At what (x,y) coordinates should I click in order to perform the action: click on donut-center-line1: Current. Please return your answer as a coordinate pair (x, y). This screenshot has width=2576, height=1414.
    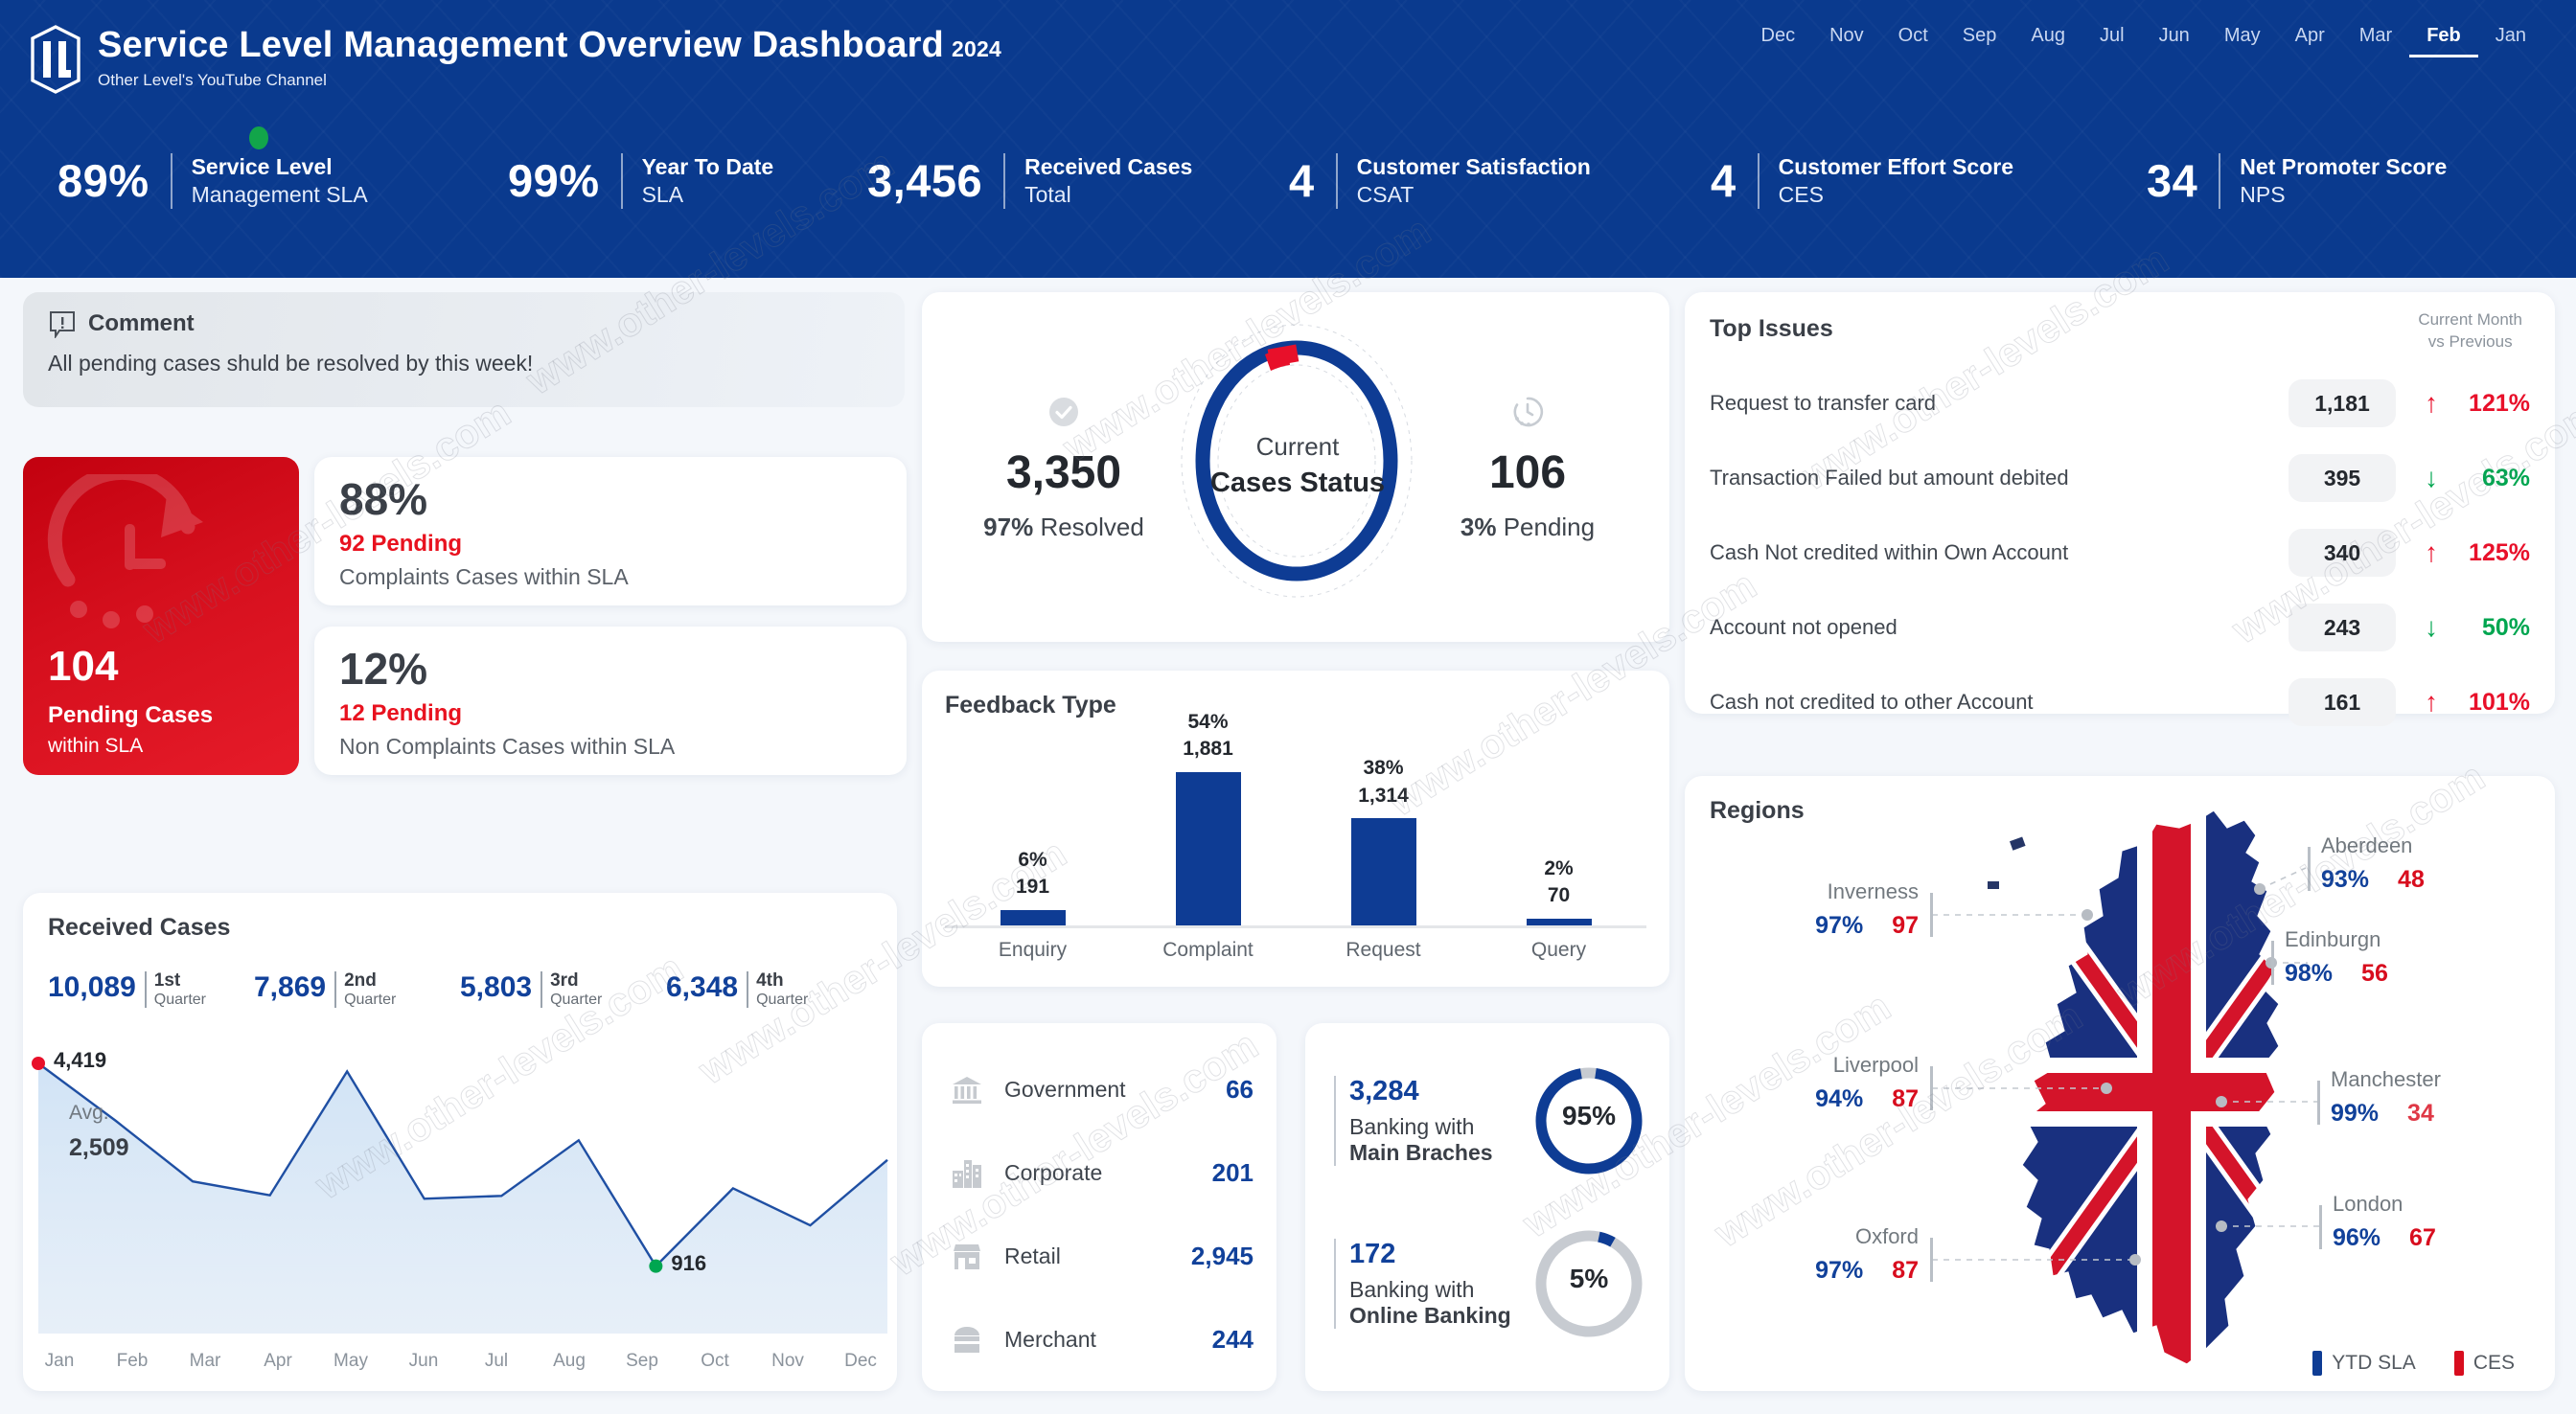
    Looking at the image, I should click on (1297, 447).